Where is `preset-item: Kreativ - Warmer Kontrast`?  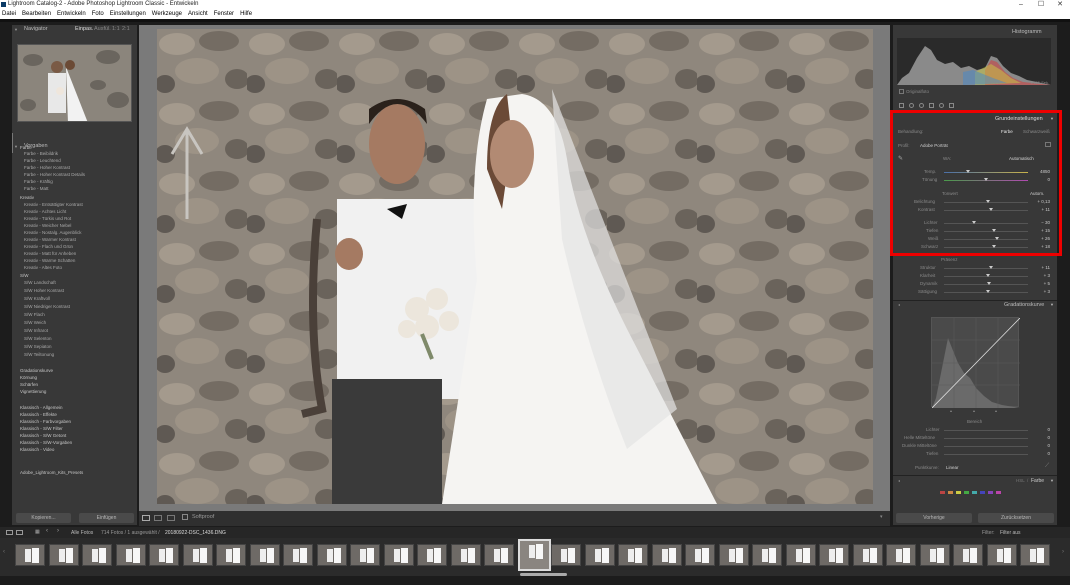 preset-item: Kreativ - Warmer Kontrast is located at coordinates (50, 239).